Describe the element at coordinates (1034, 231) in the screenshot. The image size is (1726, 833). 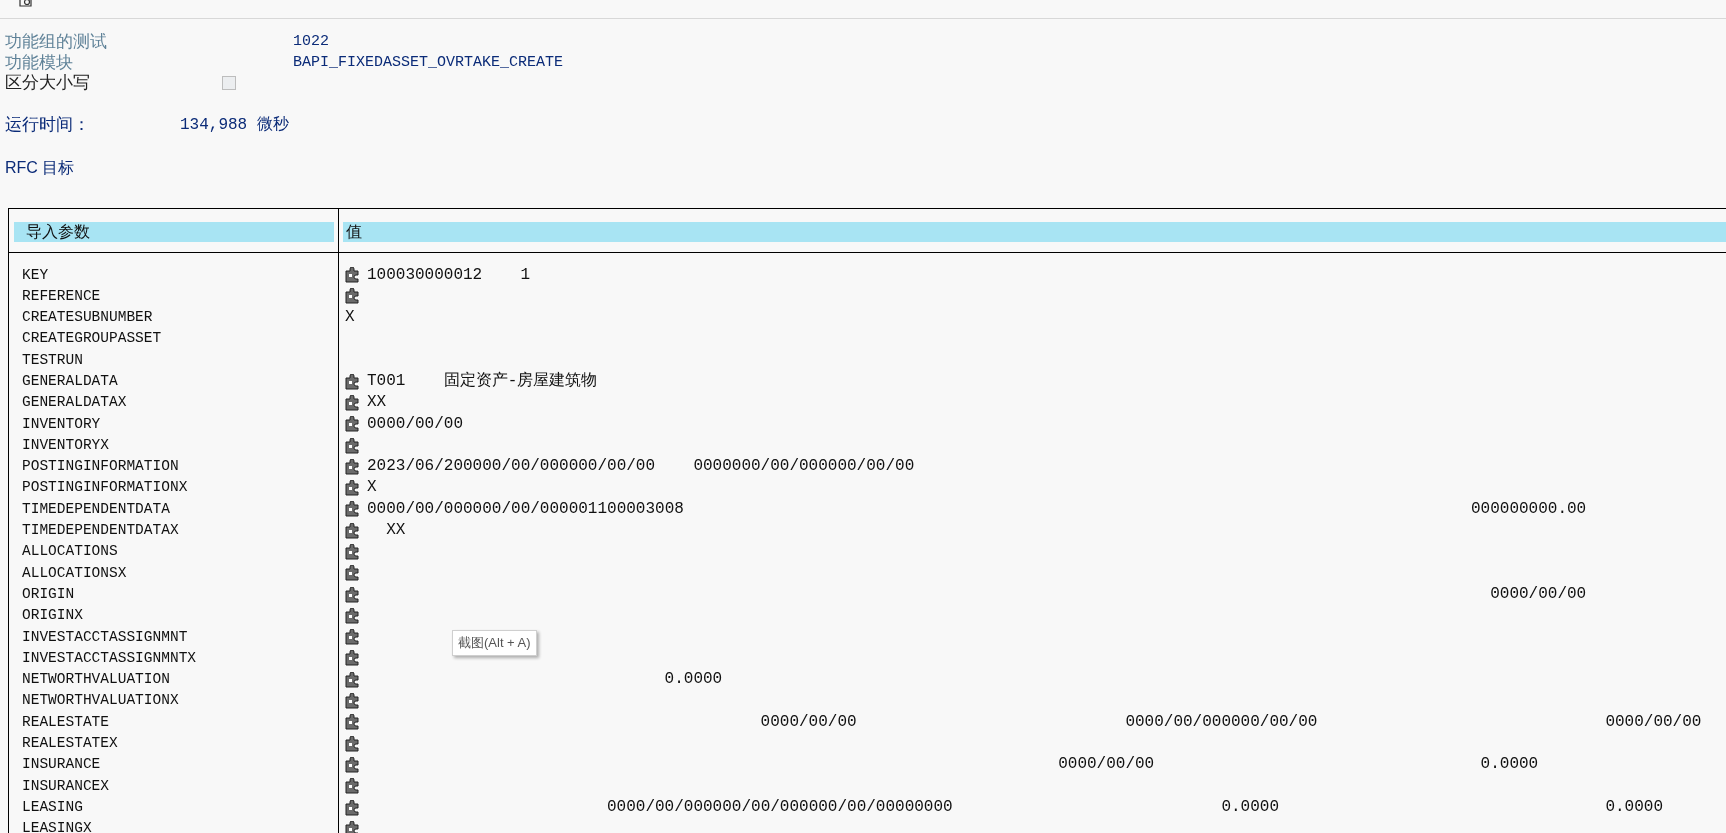
I see `column-header: 值` at that location.